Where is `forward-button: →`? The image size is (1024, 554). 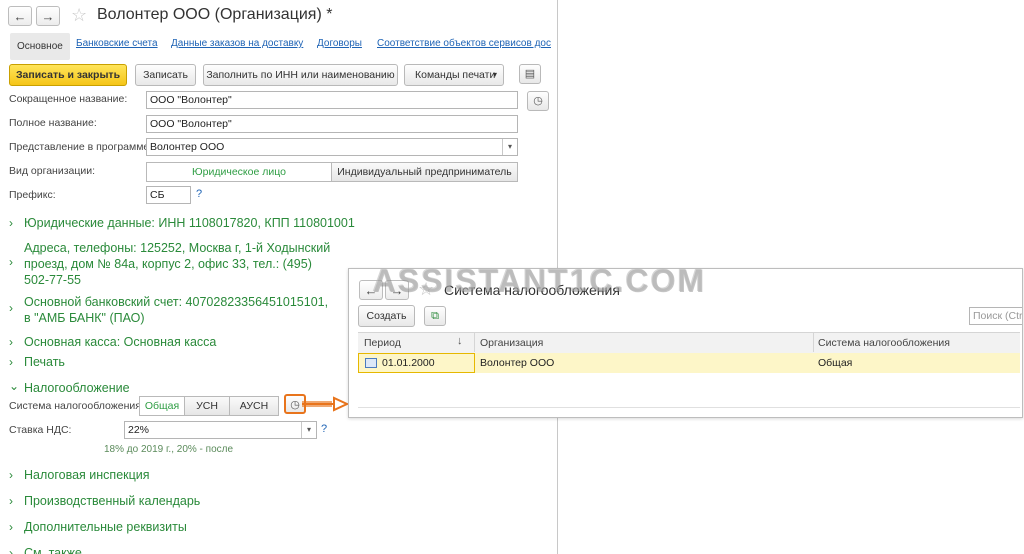 forward-button: → is located at coordinates (48, 16).